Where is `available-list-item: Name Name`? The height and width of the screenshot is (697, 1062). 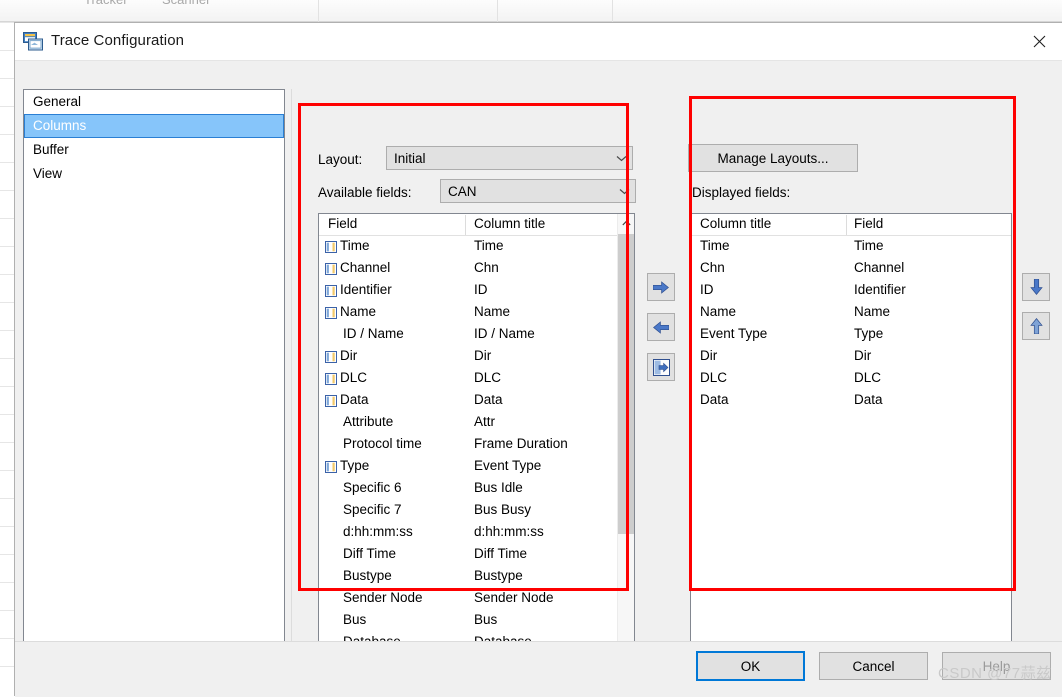 available-list-item: Name Name is located at coordinates (476, 313).